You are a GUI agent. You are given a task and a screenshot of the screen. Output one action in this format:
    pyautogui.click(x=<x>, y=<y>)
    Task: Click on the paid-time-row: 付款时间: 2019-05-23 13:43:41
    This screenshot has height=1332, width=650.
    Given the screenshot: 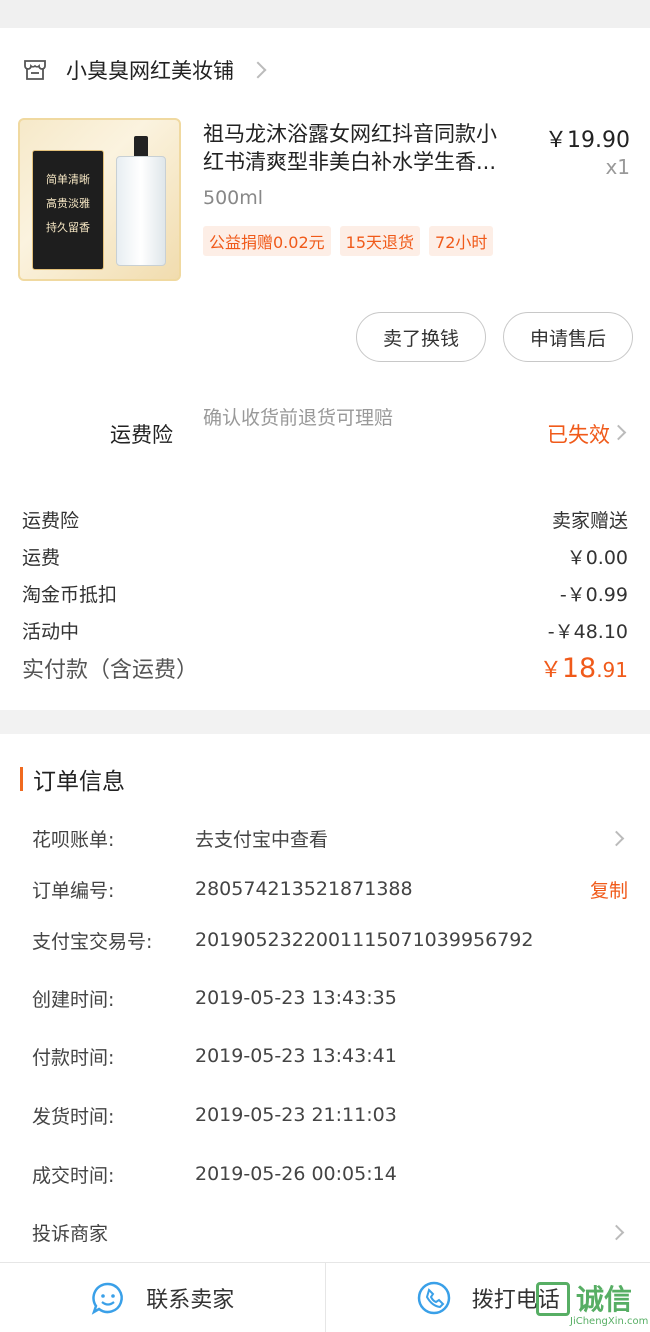 What is the action you would take?
    pyautogui.click(x=330, y=1056)
    